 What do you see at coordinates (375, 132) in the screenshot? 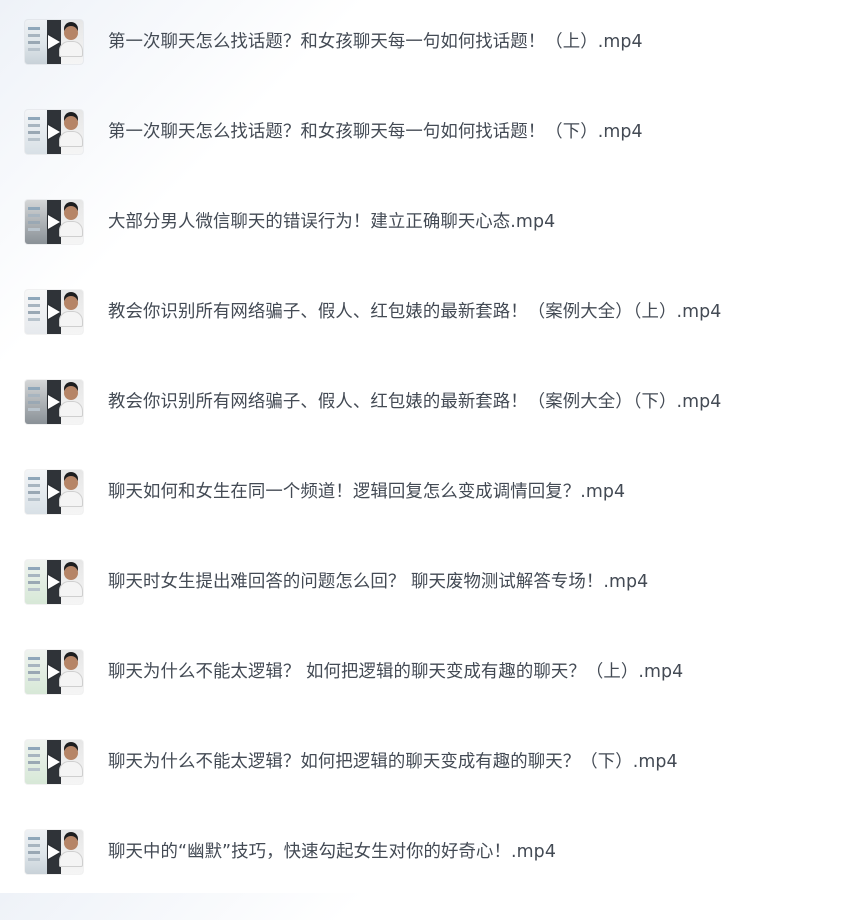
I see `file-name: 第一次聊天怎么找话题？和女孩聊天每一句如何找话题！（下）.mp4` at bounding box center [375, 132].